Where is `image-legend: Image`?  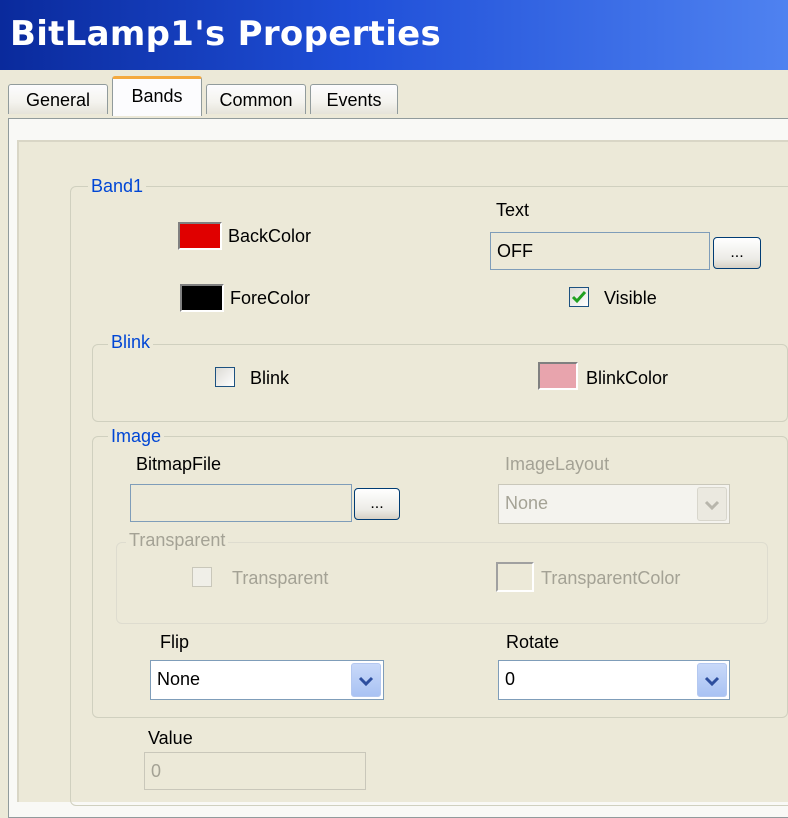
image-legend: Image is located at coordinates (136, 436).